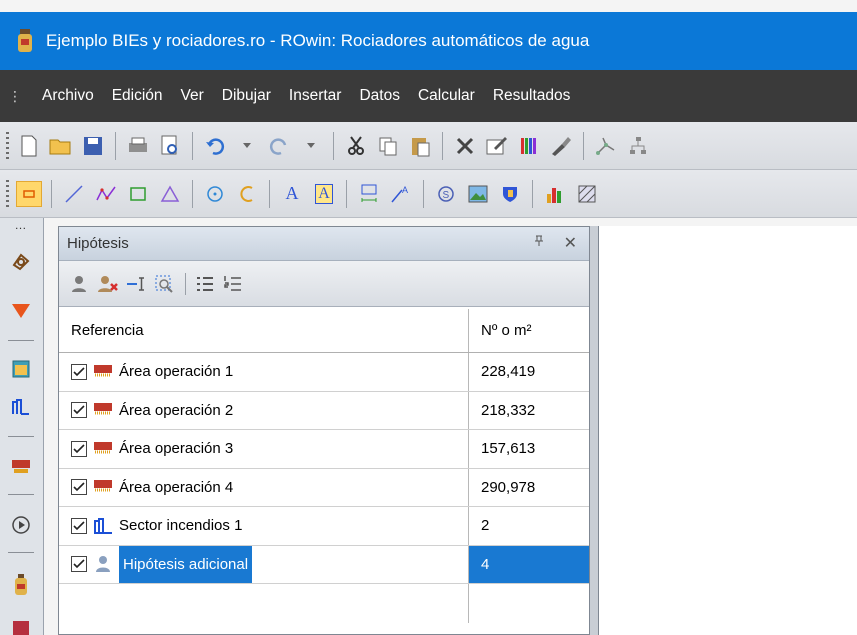  What do you see at coordinates (388, 146) in the screenshot?
I see `copy-icon` at bounding box center [388, 146].